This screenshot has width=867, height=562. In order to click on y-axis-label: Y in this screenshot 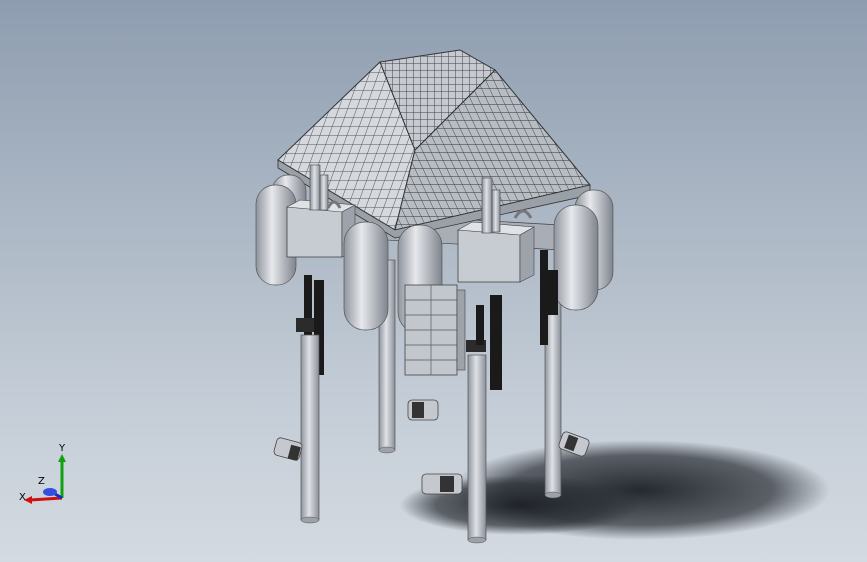, I will do `click(62, 448)`.